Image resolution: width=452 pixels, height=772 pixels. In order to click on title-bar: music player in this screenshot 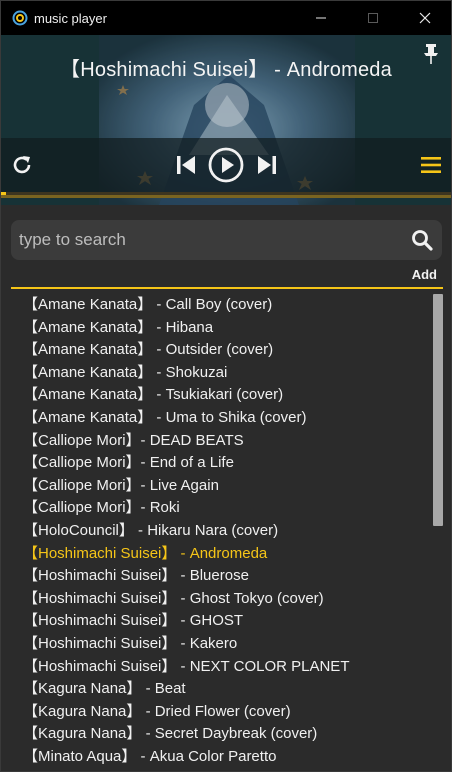, I will do `click(226, 18)`.